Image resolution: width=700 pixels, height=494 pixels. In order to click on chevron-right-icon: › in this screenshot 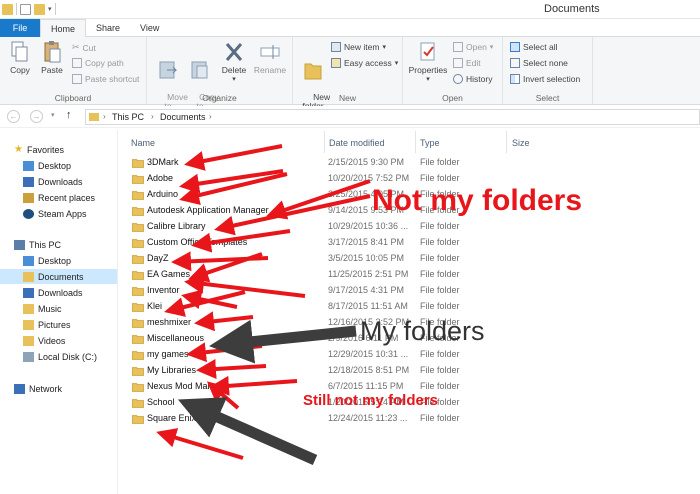, I will do `click(210, 116)`.